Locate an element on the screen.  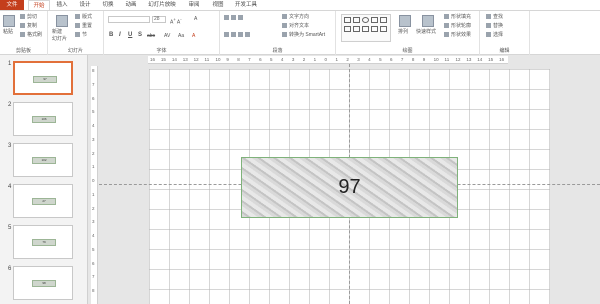
tab-view: 视图 is located at coordinates (218, 5).